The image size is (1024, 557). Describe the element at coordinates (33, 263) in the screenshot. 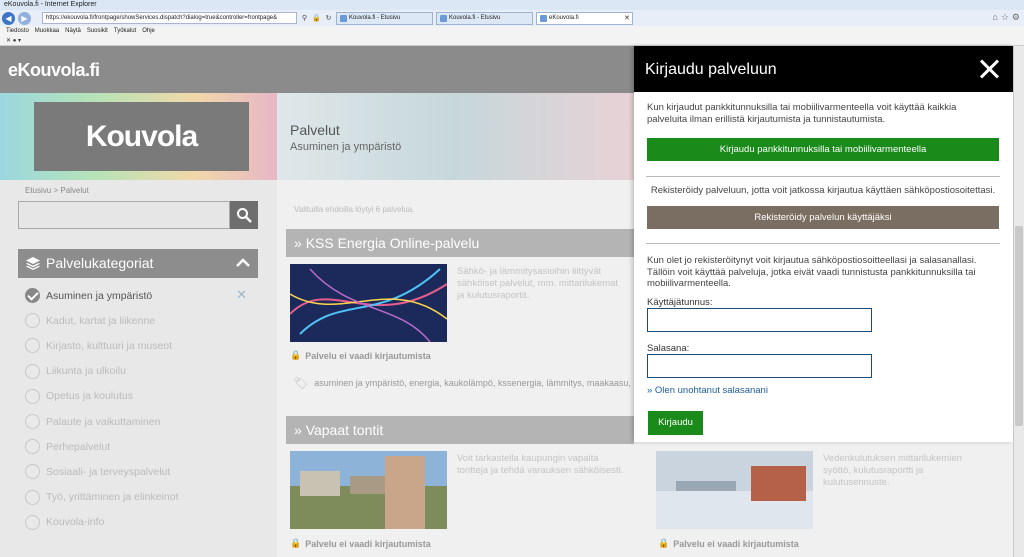

I see `layers-icon` at that location.